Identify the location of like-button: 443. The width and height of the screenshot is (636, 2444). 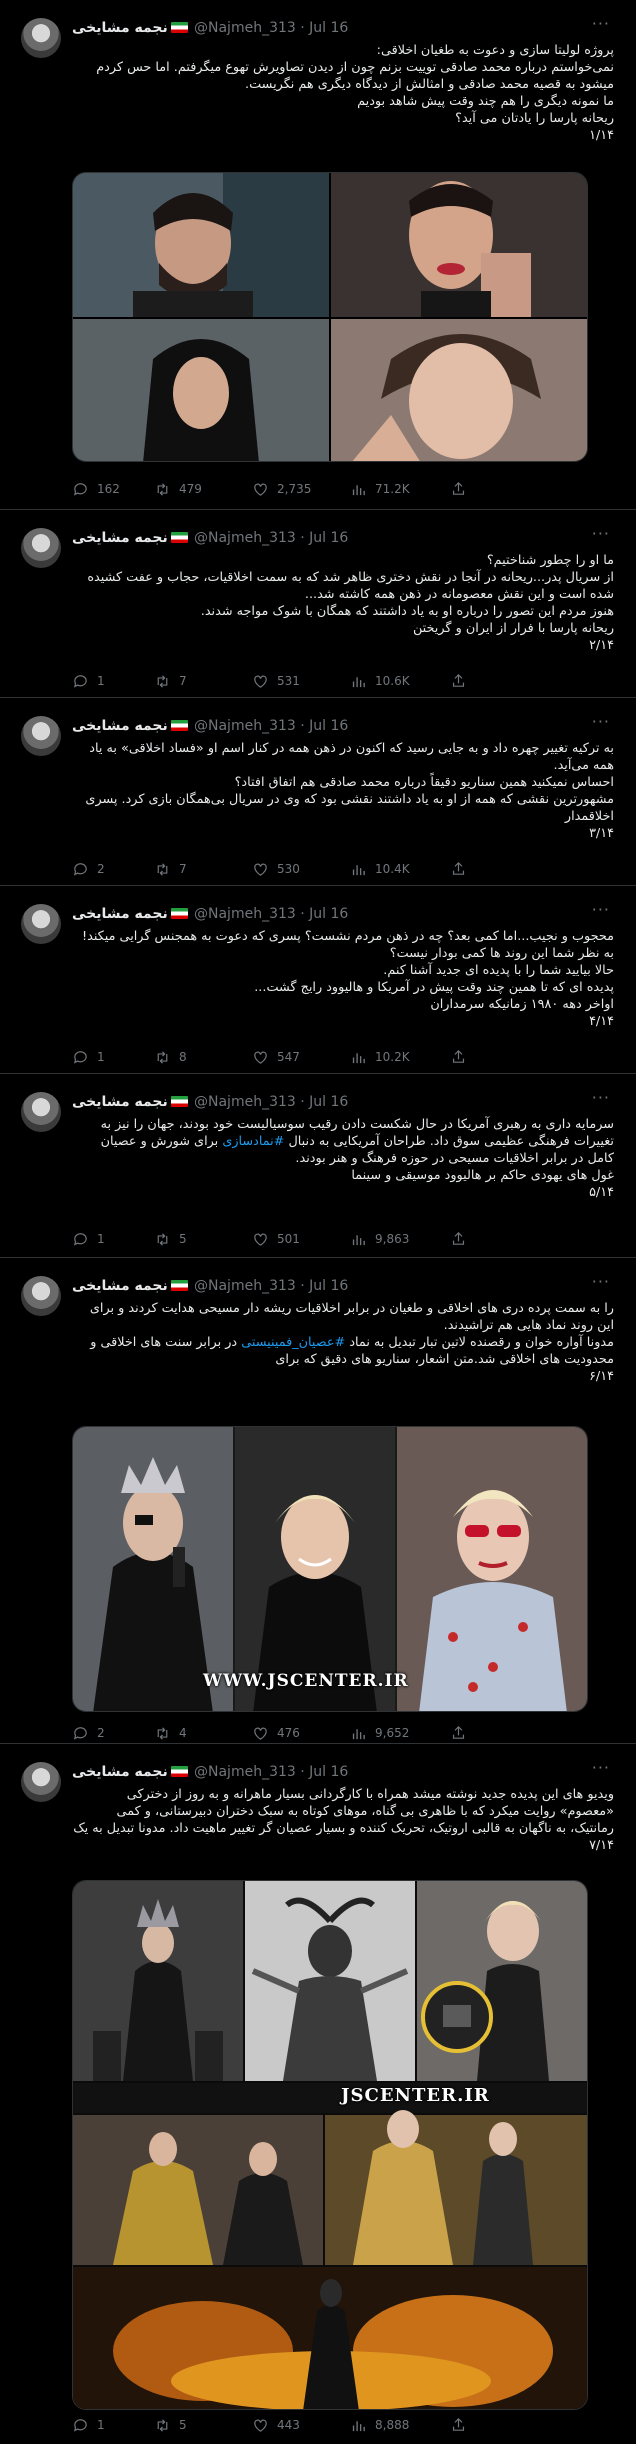
(276, 2425).